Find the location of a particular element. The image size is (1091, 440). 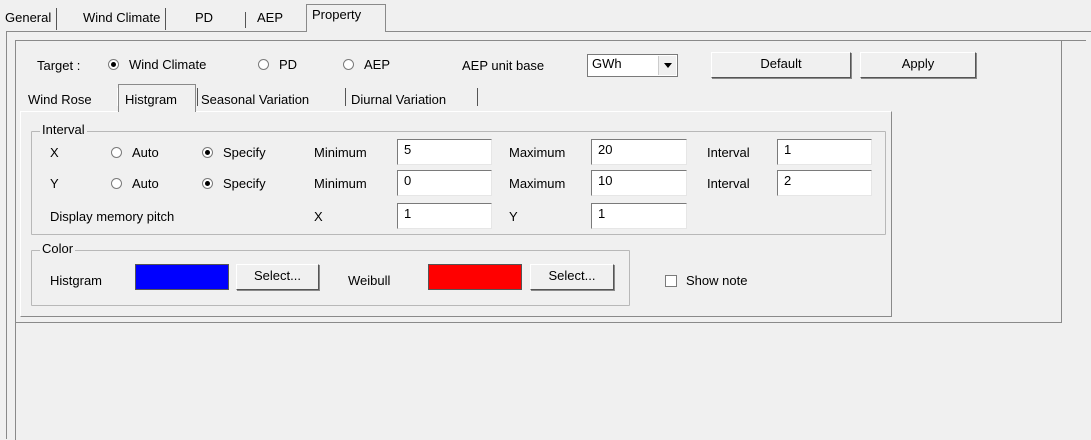

y-minimum-label: Minimum is located at coordinates (340, 183).